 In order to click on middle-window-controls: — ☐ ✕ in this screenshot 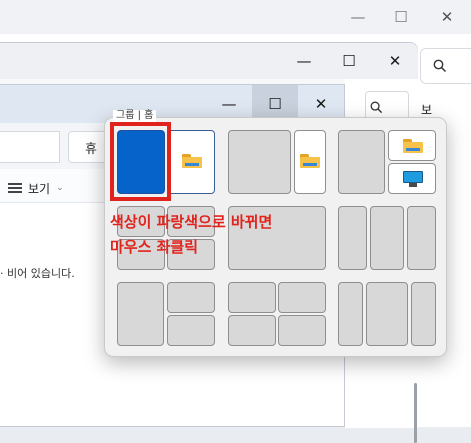, I will do `click(350, 61)`.